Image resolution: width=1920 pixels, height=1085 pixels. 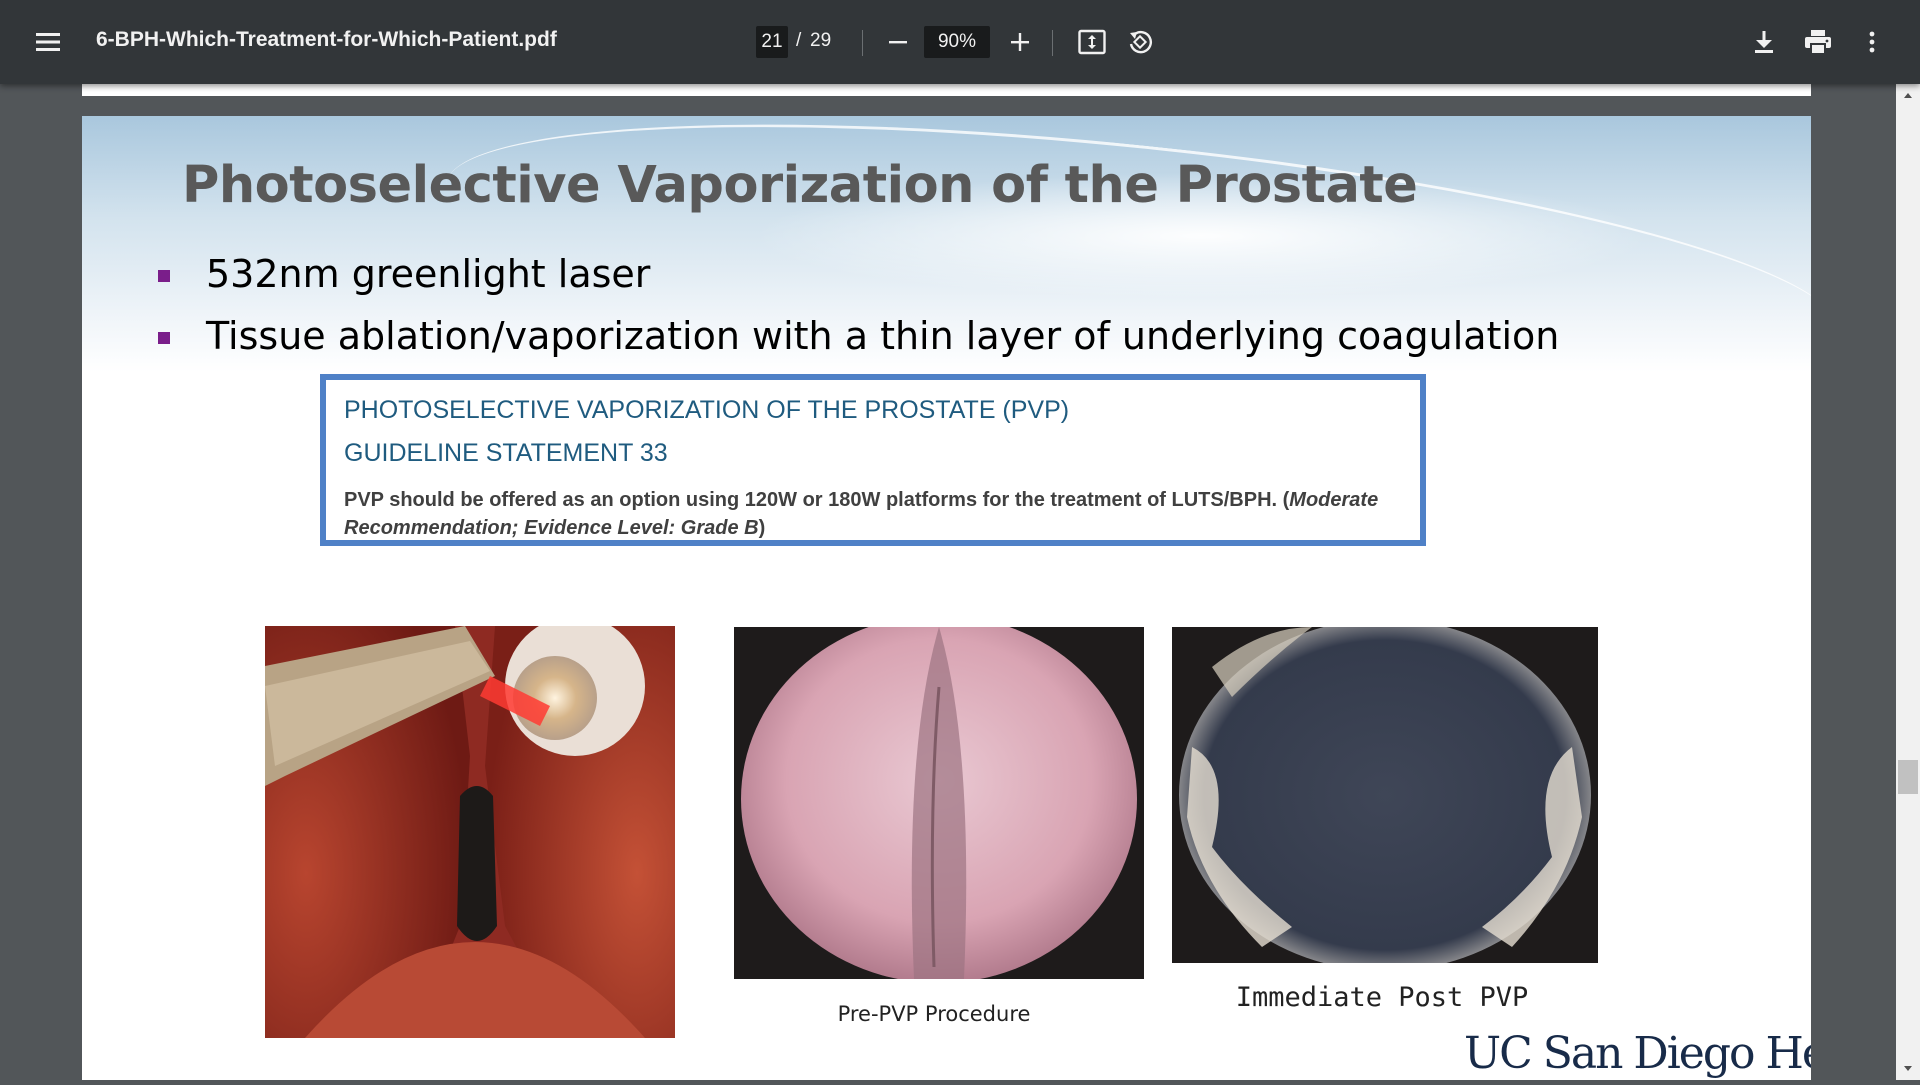 I want to click on scroll-thumb, so click(x=1908, y=777).